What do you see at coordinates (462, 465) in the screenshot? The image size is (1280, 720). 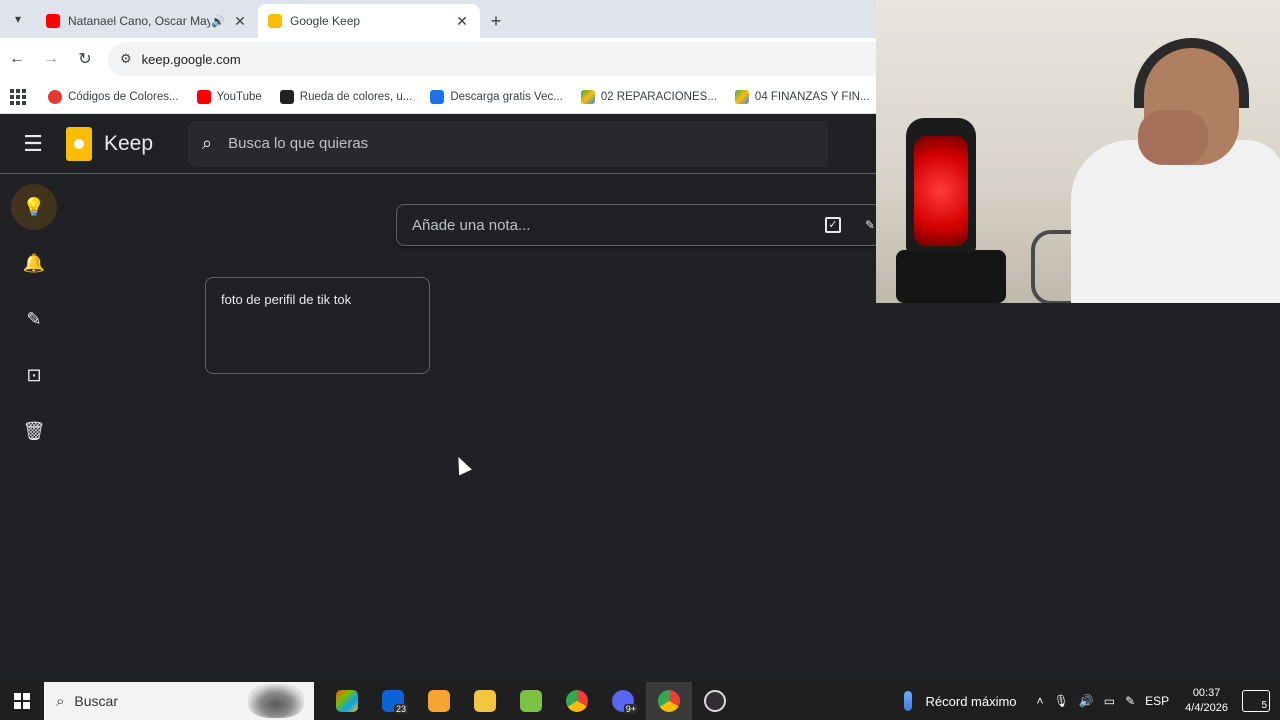 I see `mouse-cursor-icon` at bounding box center [462, 465].